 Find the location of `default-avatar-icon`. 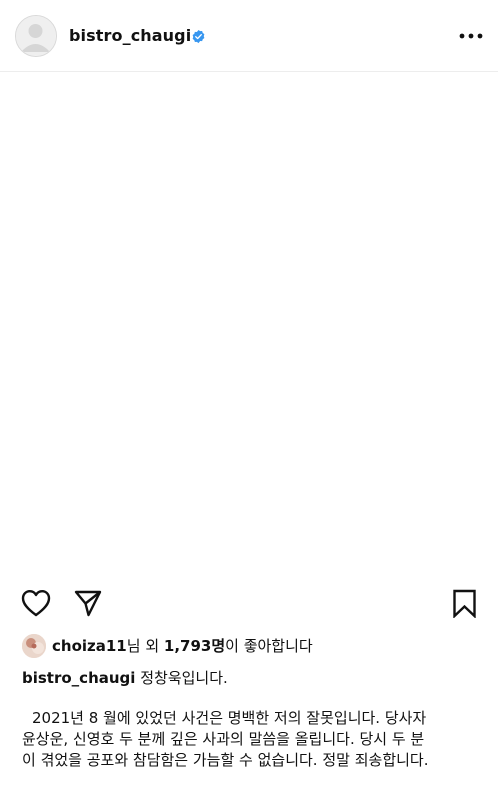

default-avatar-icon is located at coordinates (35, 35).